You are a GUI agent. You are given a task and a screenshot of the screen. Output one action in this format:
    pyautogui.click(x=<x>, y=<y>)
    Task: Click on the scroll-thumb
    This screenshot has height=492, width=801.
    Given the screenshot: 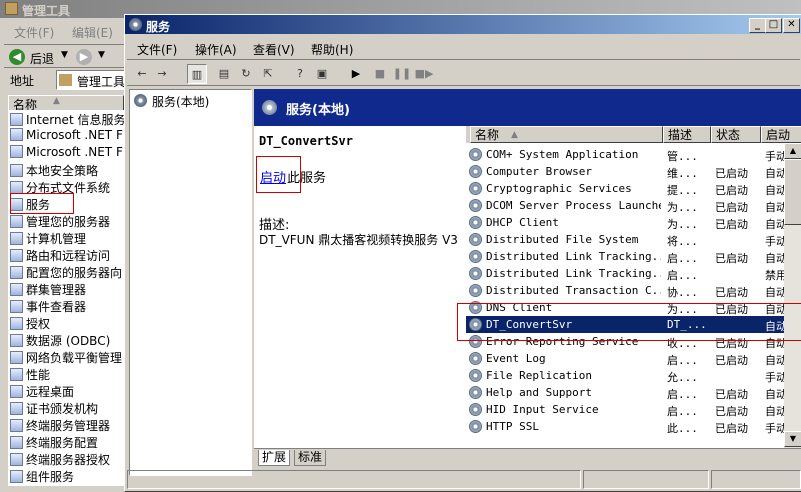 What is the action you would take?
    pyautogui.click(x=792, y=192)
    